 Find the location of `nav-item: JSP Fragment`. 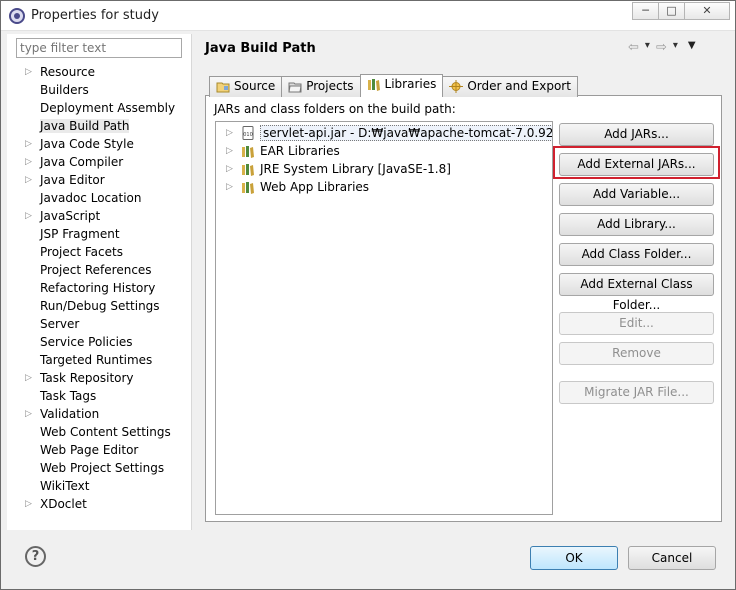

nav-item: JSP Fragment is located at coordinates (99, 234).